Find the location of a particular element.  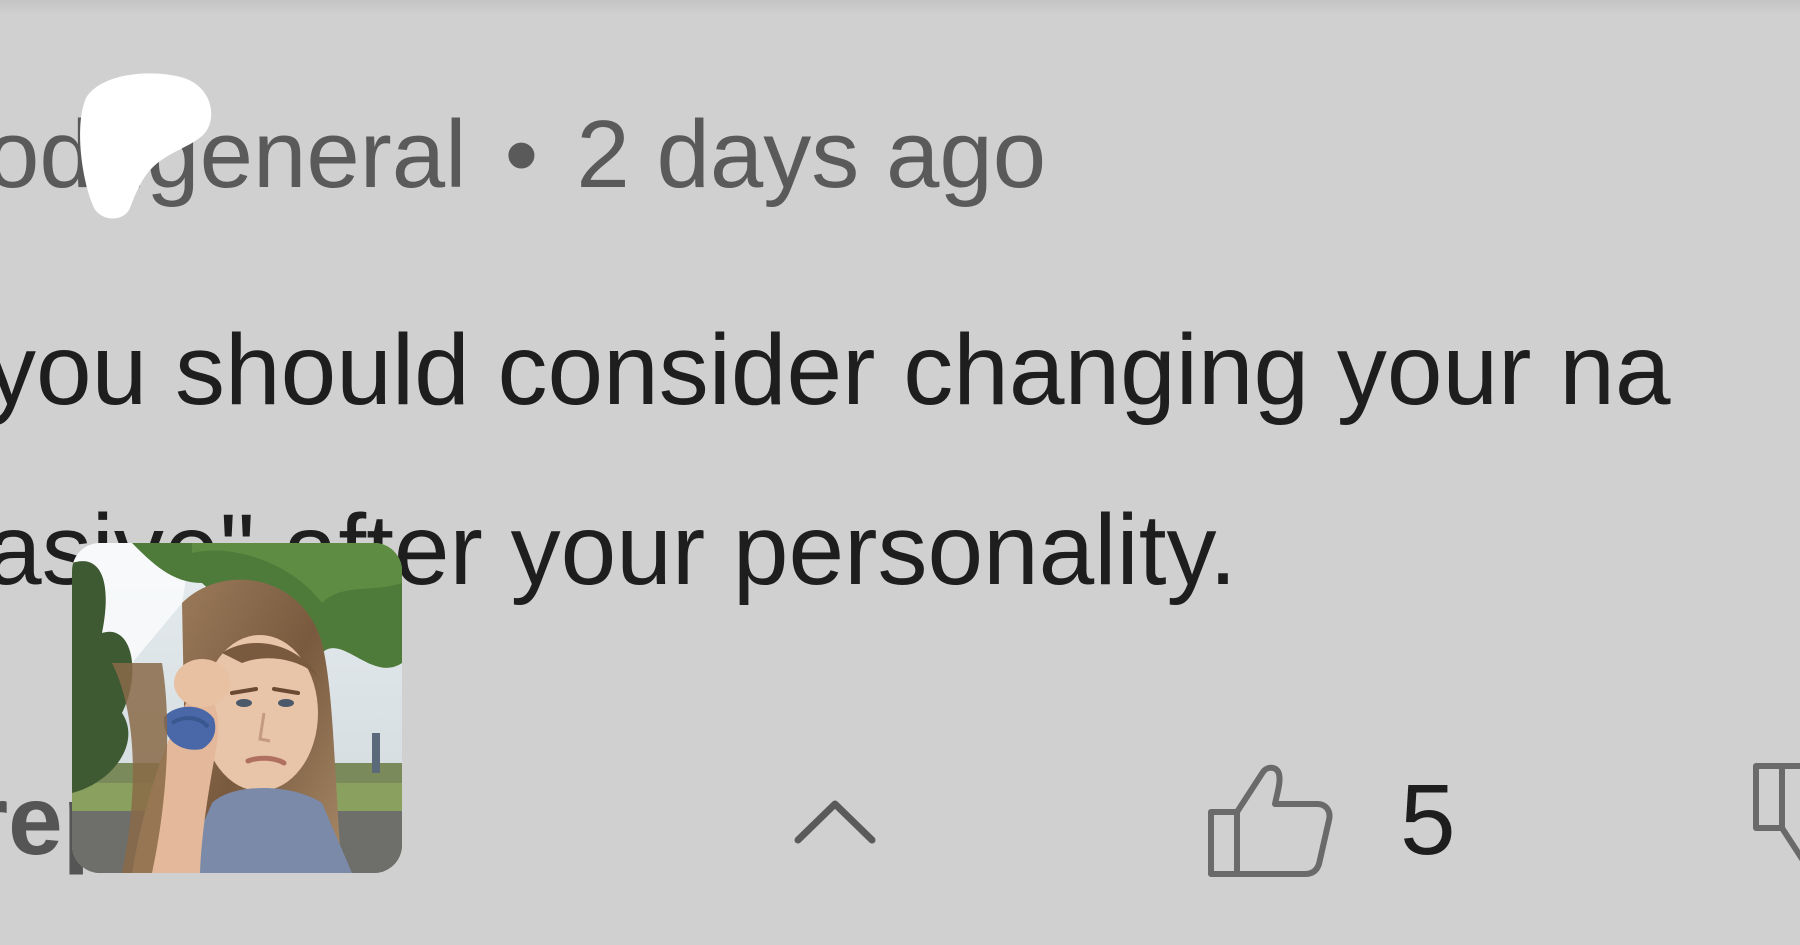

timestamp: 2 days ago is located at coordinates (811, 154).